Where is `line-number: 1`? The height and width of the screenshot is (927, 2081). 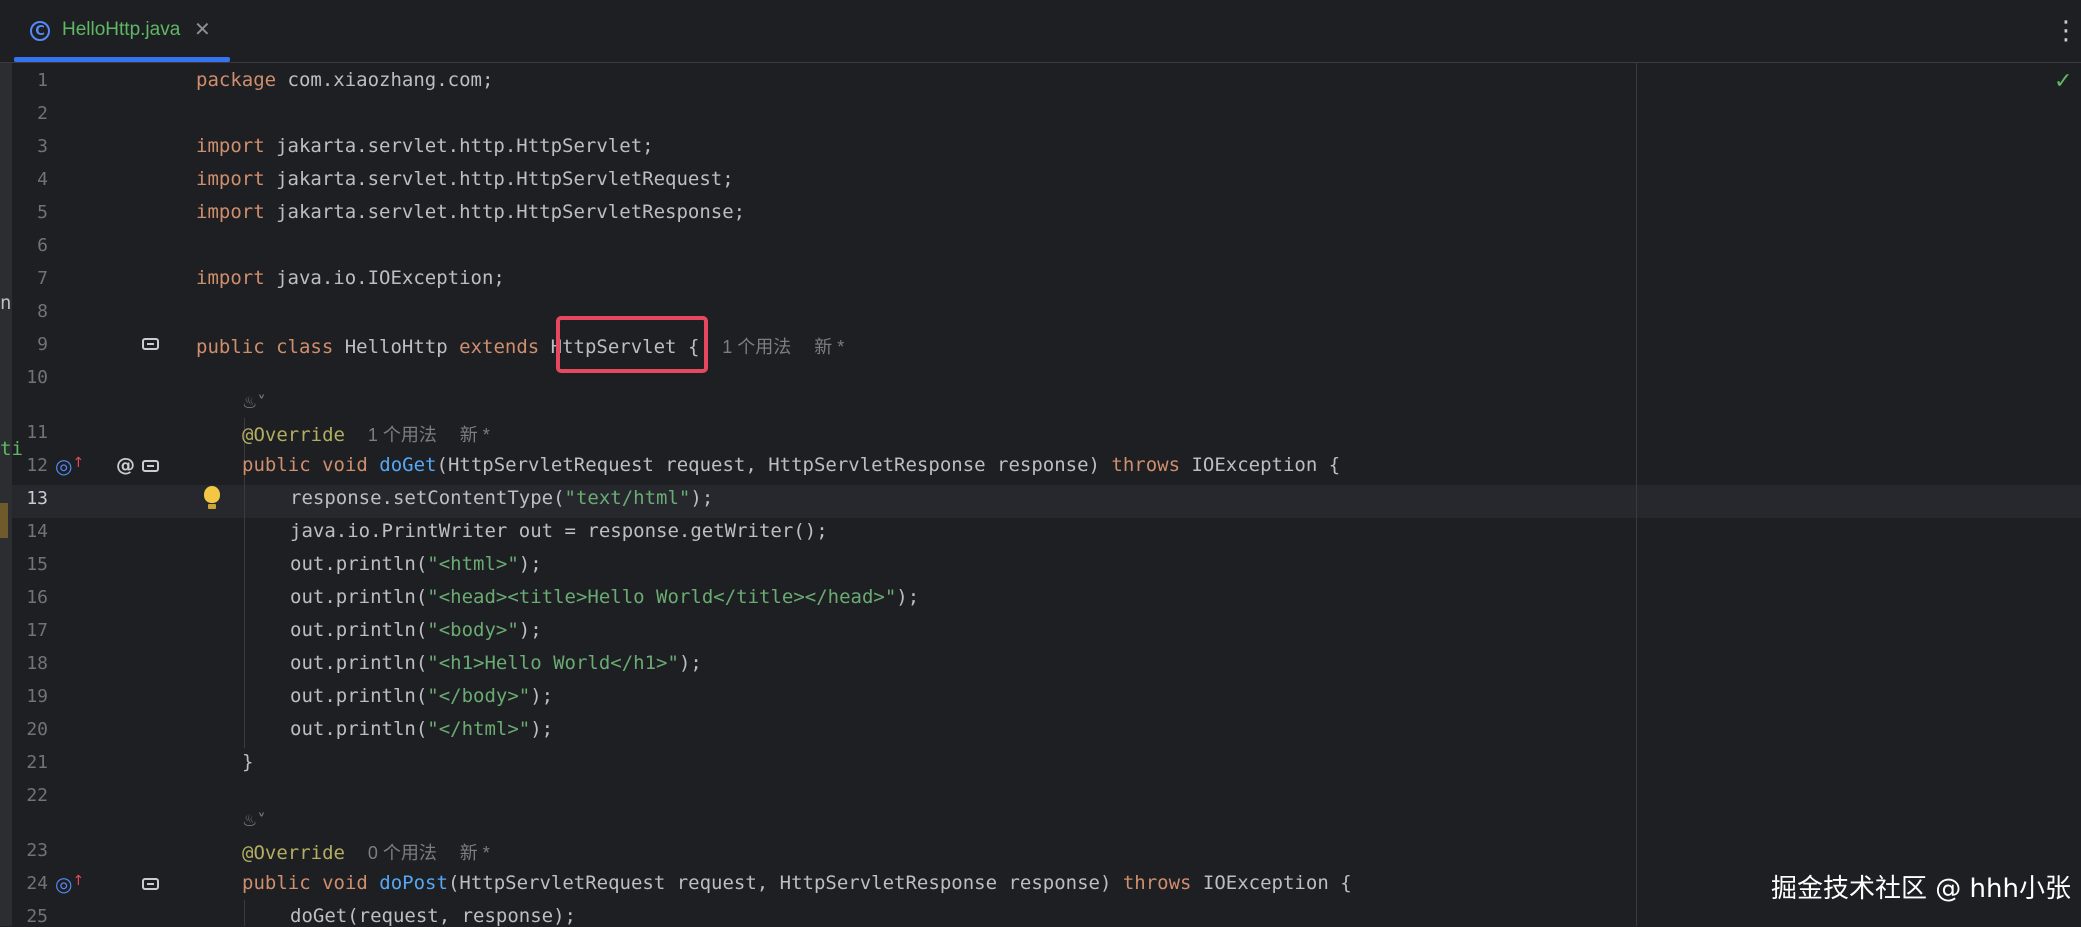
line-number: 1 is located at coordinates (31, 80).